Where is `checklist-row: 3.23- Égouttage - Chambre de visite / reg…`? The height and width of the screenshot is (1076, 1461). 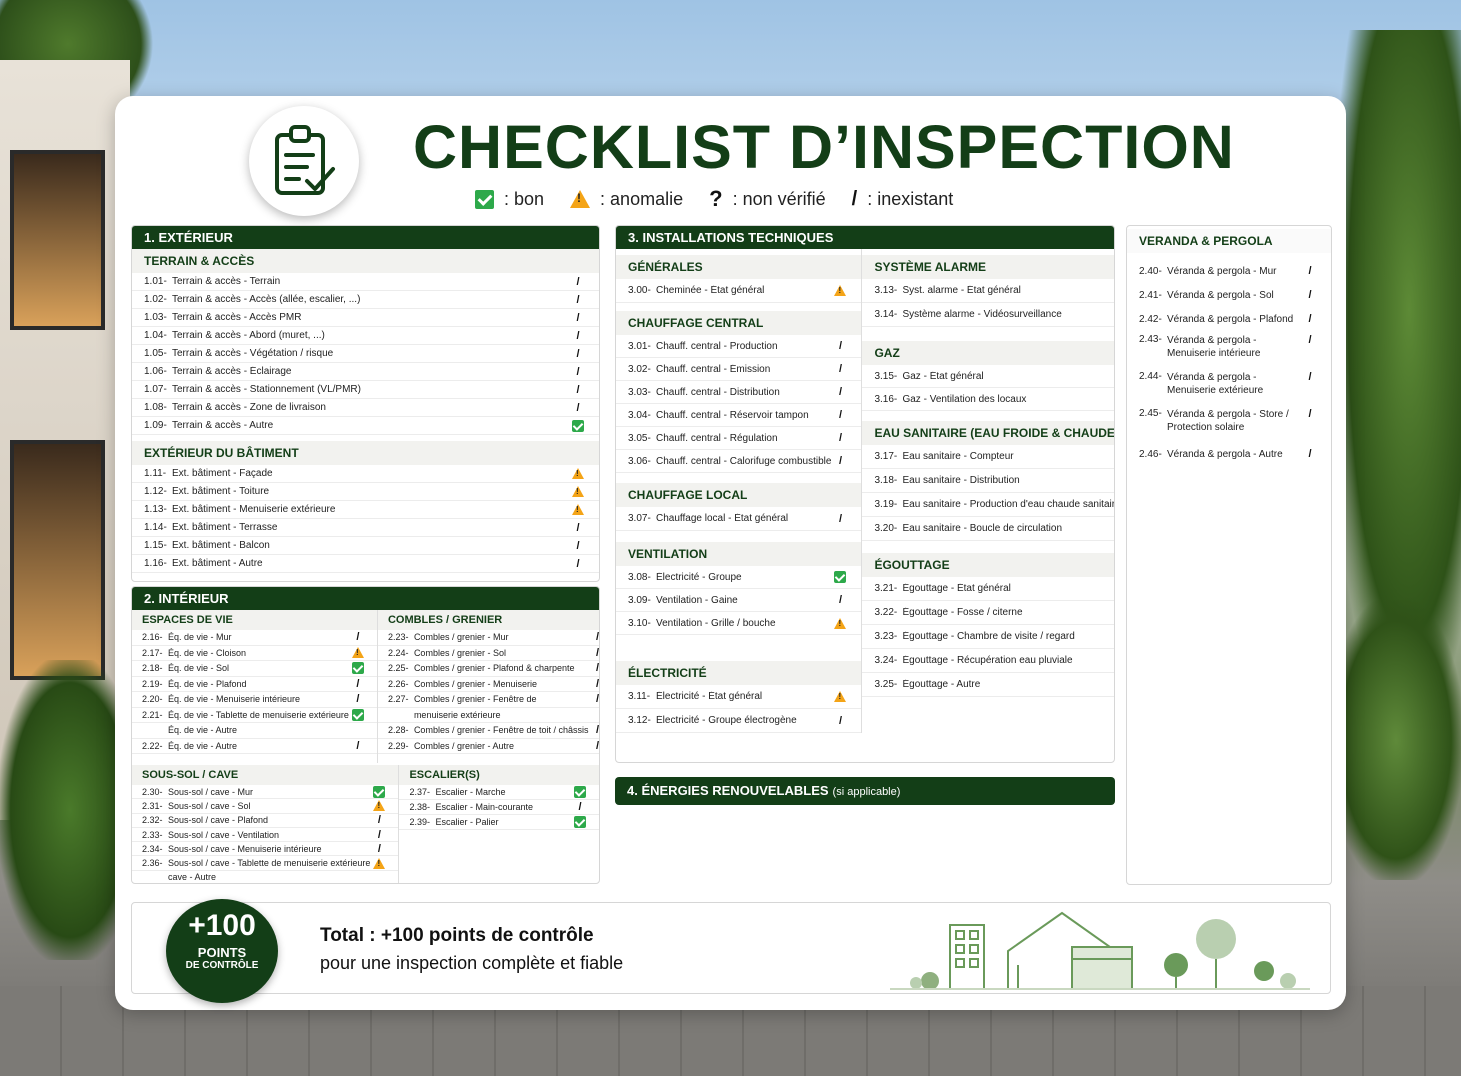 checklist-row: 3.23- Égouttage - Chambre de visite / reg… is located at coordinates (988, 637).